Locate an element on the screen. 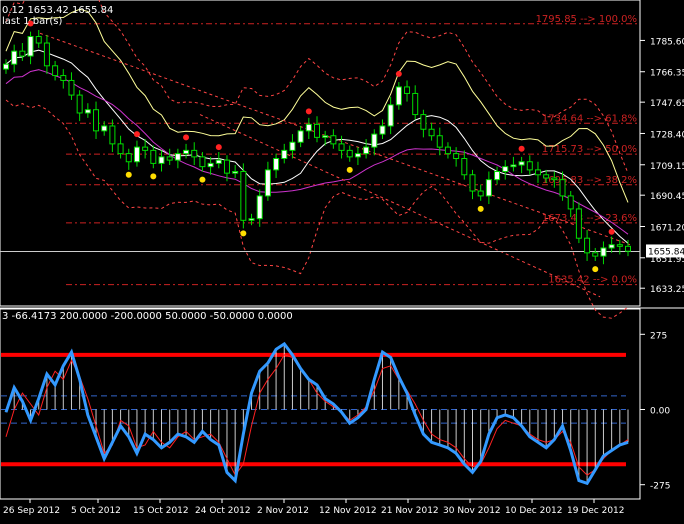  price-axis-label: 1785.60 is located at coordinates (667, 42).